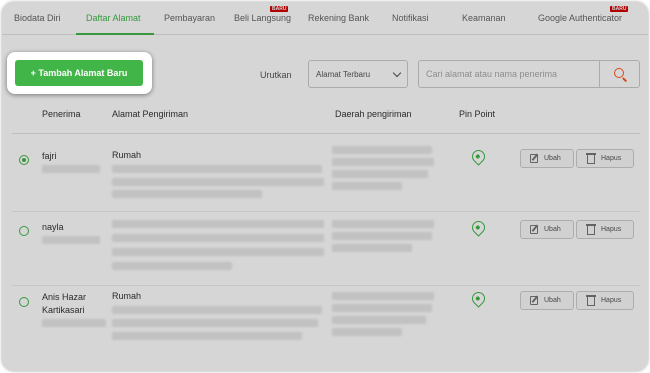 The image size is (650, 373). Describe the element at coordinates (115, 34) in the screenshot. I see `active-tab-indicator` at that location.